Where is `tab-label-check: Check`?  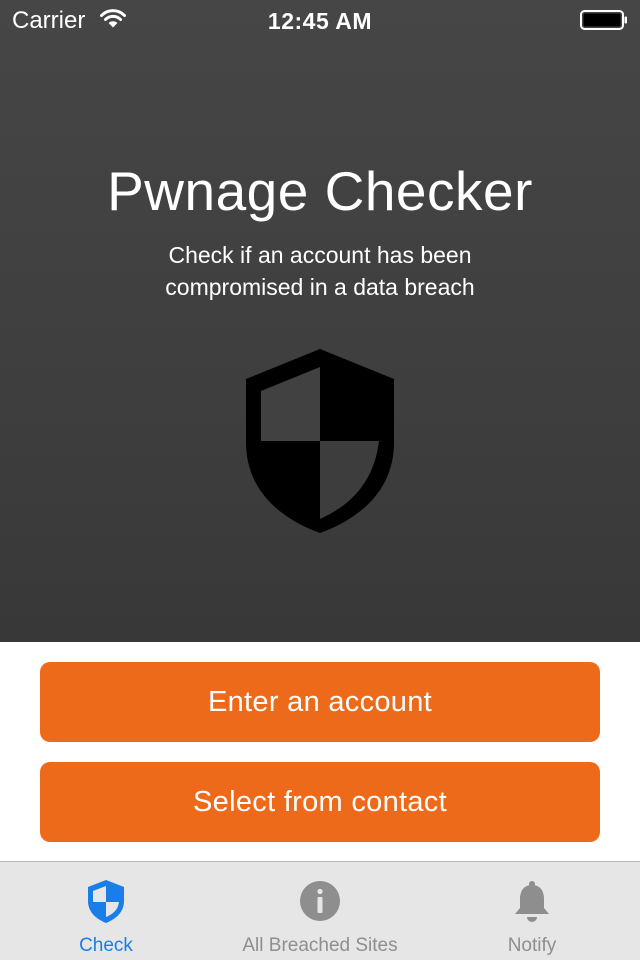
tab-label-check: Check is located at coordinates (106, 945).